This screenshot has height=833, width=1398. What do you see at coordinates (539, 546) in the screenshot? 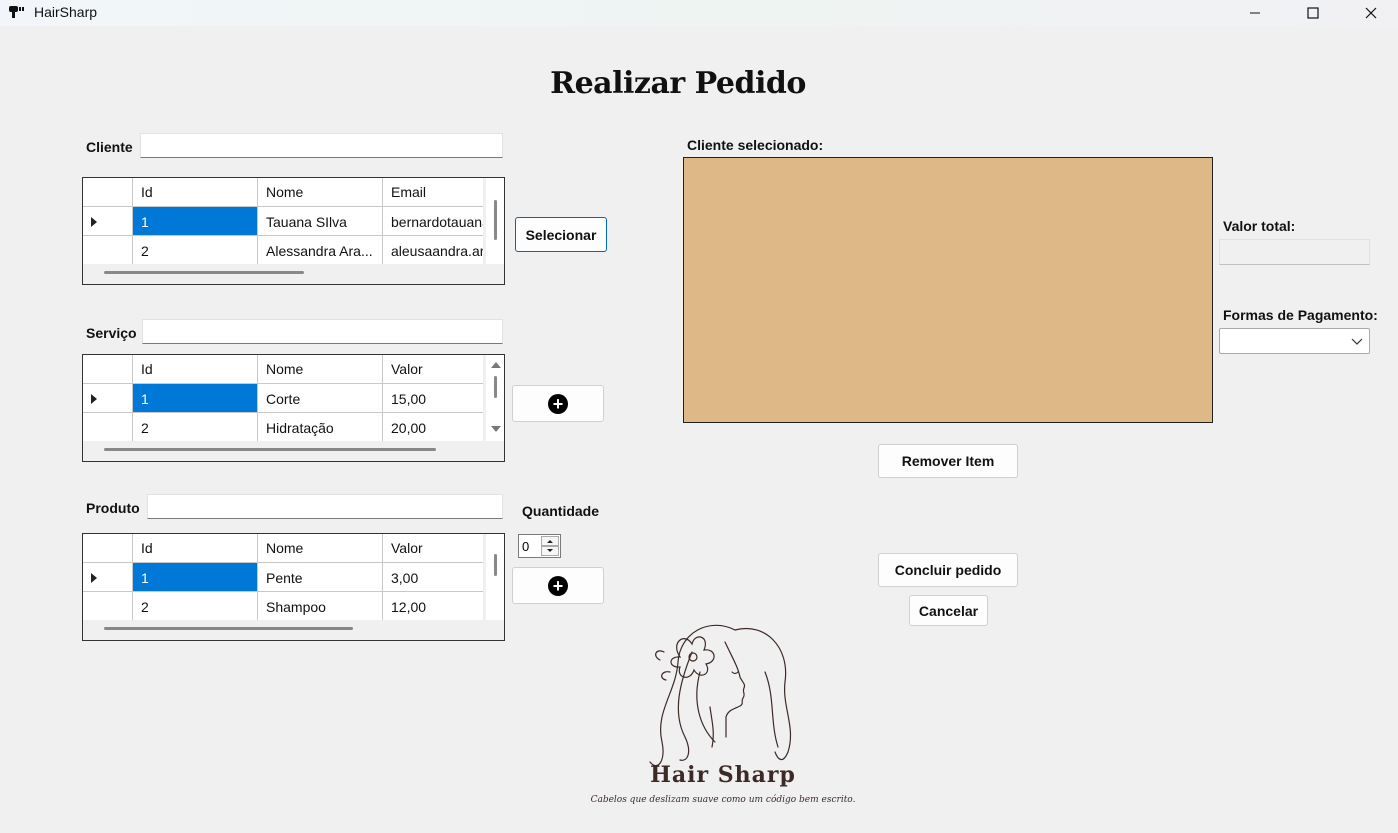
I see `quantity-stepper: 0` at bounding box center [539, 546].